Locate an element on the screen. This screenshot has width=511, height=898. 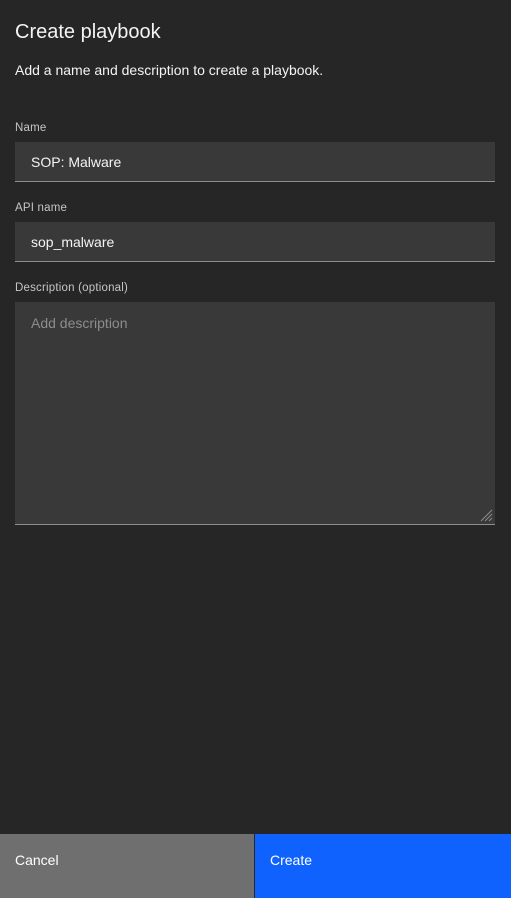
api-name-label: API name is located at coordinates (41, 208).